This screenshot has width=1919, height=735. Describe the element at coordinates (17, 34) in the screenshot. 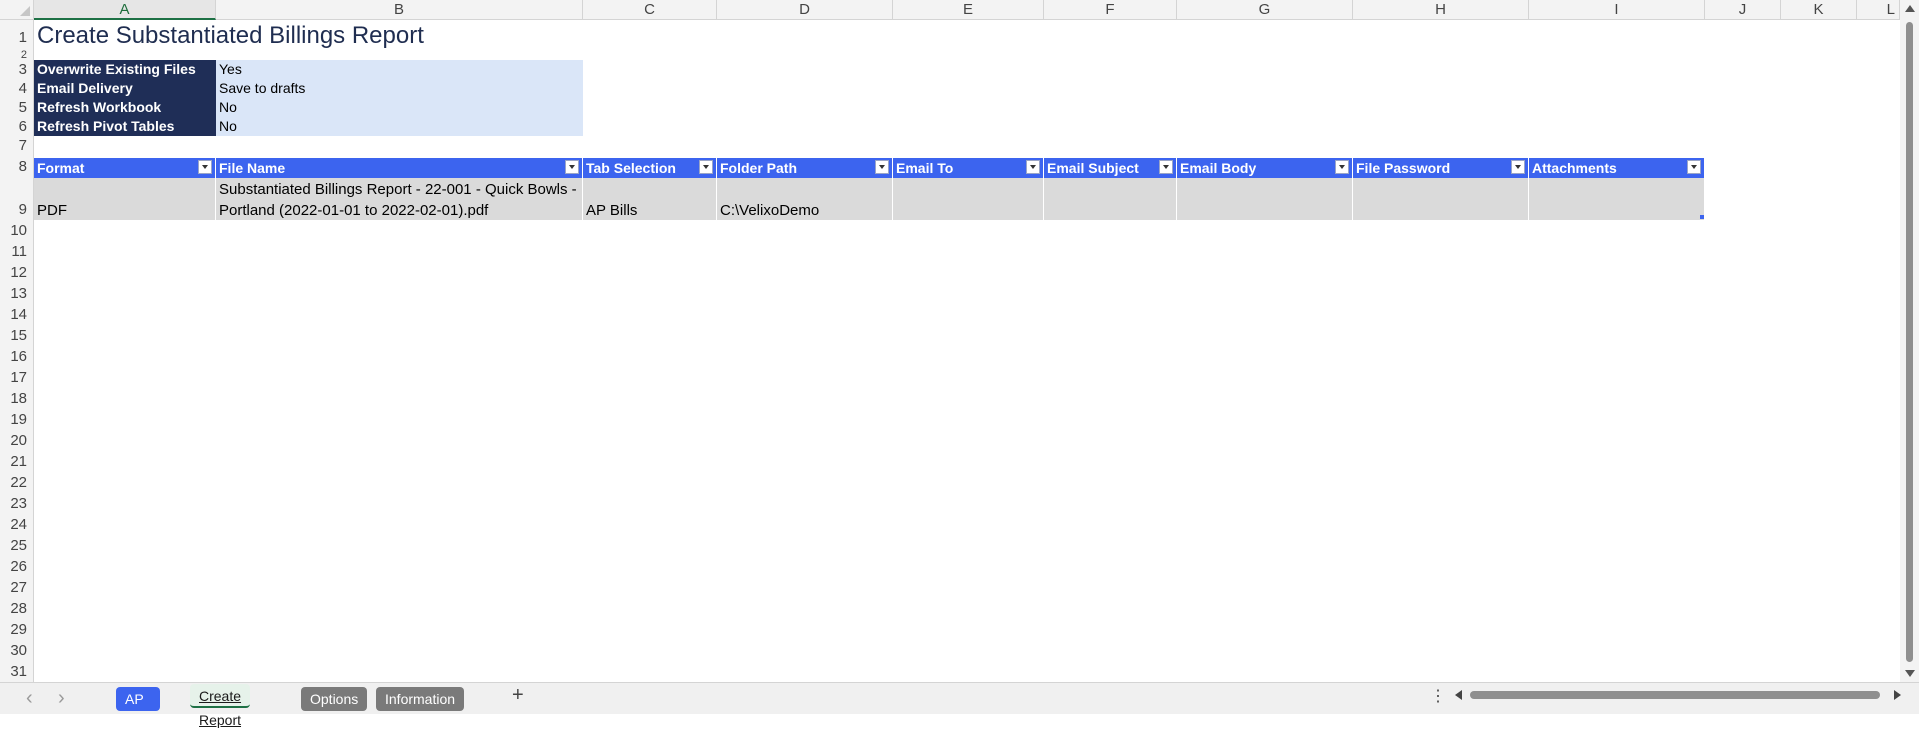

I see `row-header-1: 1` at that location.